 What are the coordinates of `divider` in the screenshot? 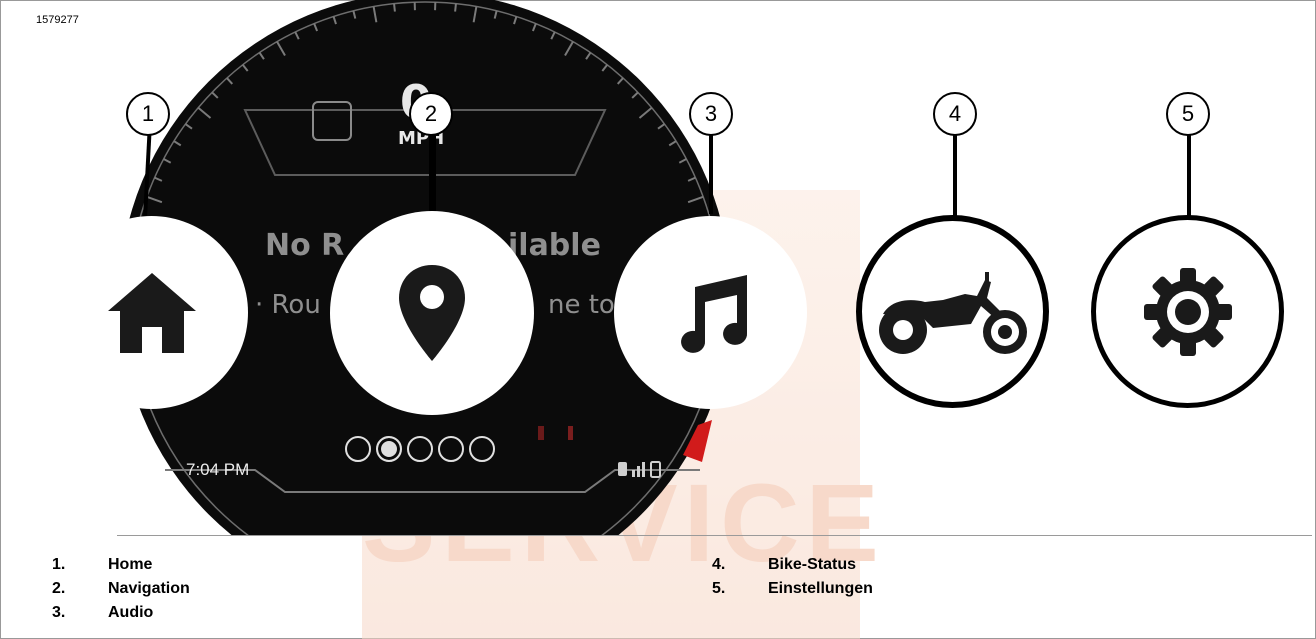 It's located at (714, 535).